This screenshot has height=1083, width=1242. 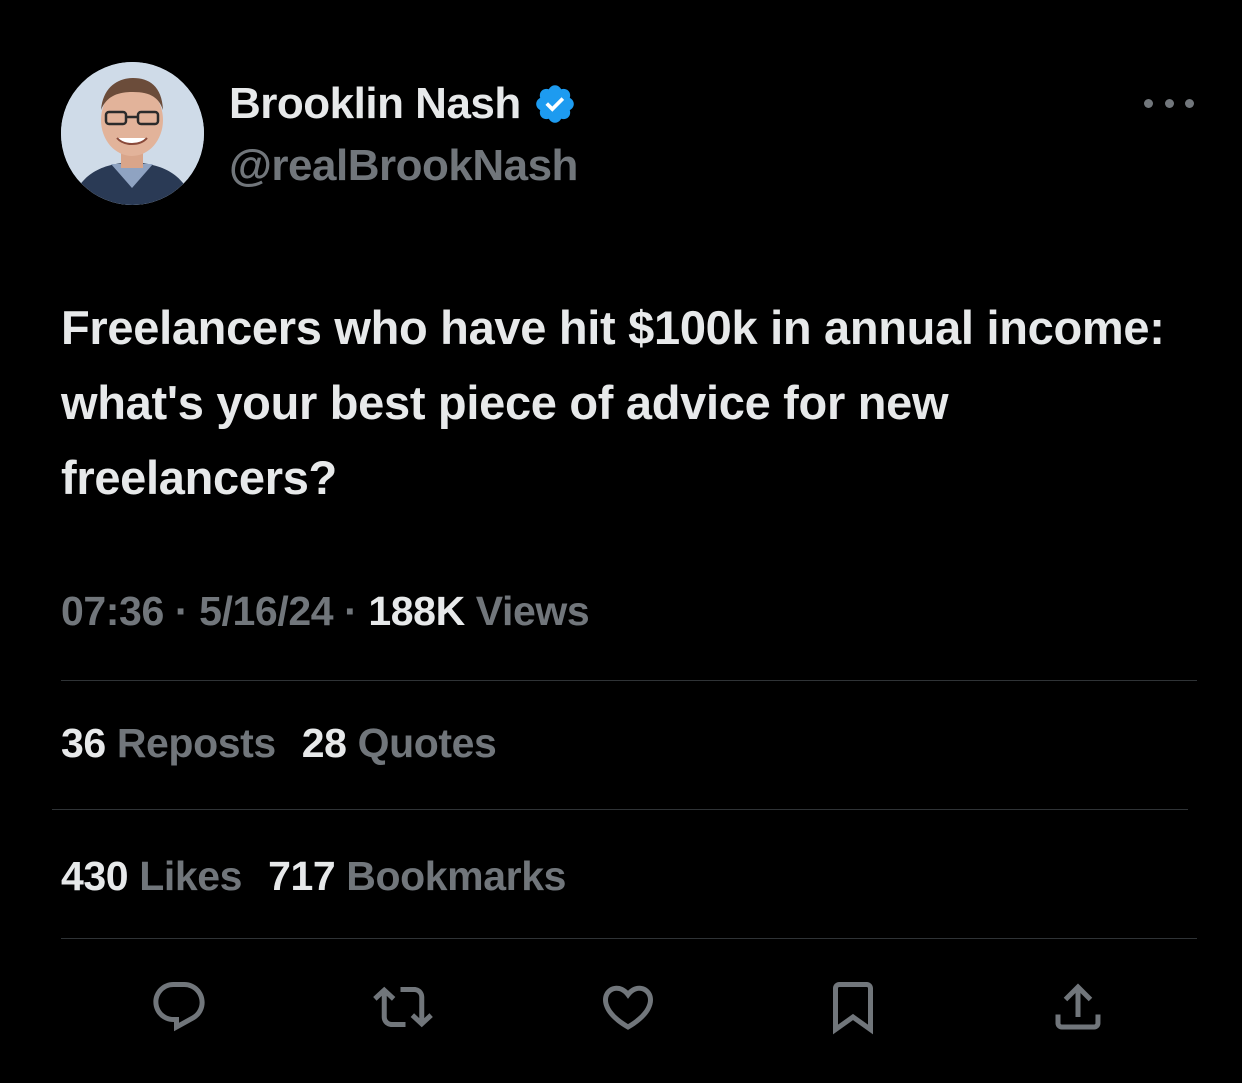 What do you see at coordinates (375, 104) in the screenshot?
I see `author-display-name: Brooklin Nash` at bounding box center [375, 104].